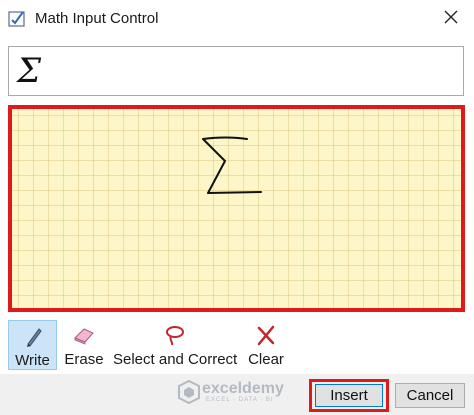 The height and width of the screenshot is (415, 474). What do you see at coordinates (32, 360) in the screenshot?
I see `tool-write-label: Write` at bounding box center [32, 360].